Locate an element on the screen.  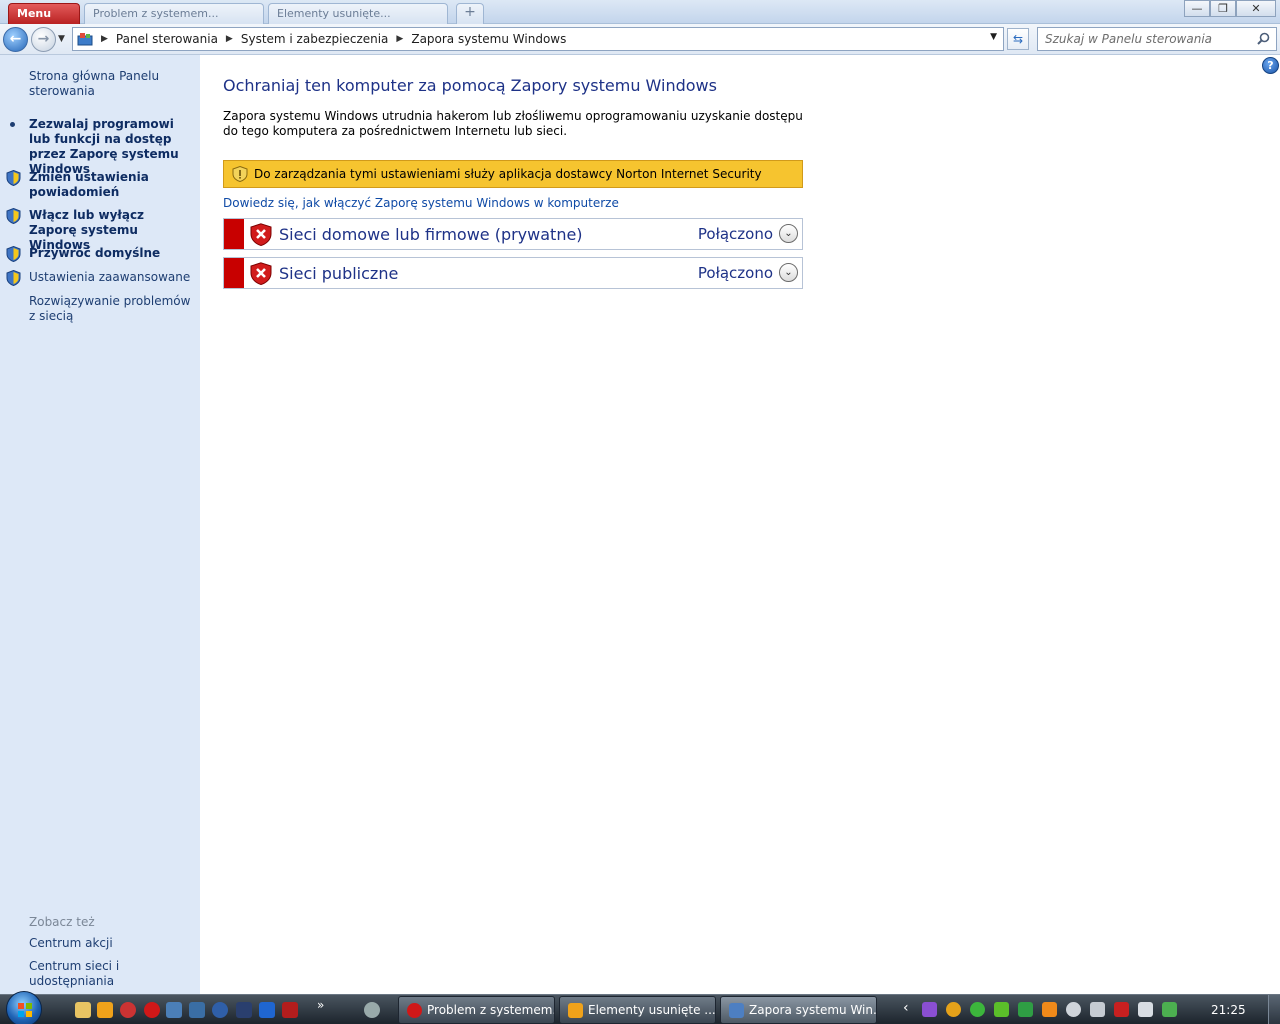
network-row-public: Sieci publiczne Połączono ⌄ is located at coordinates (513, 273).